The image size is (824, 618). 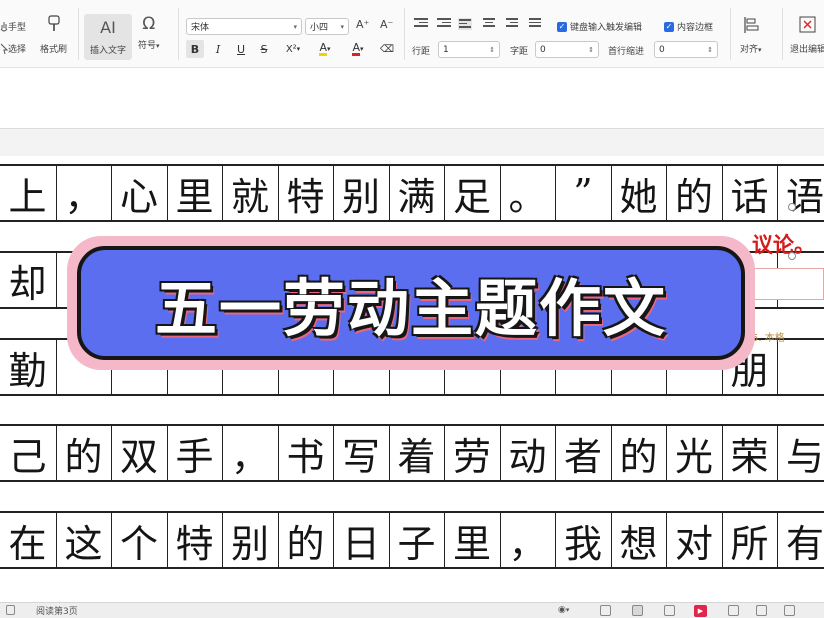 What do you see at coordinates (10, 610) in the screenshot?
I see `page-icon` at bounding box center [10, 610].